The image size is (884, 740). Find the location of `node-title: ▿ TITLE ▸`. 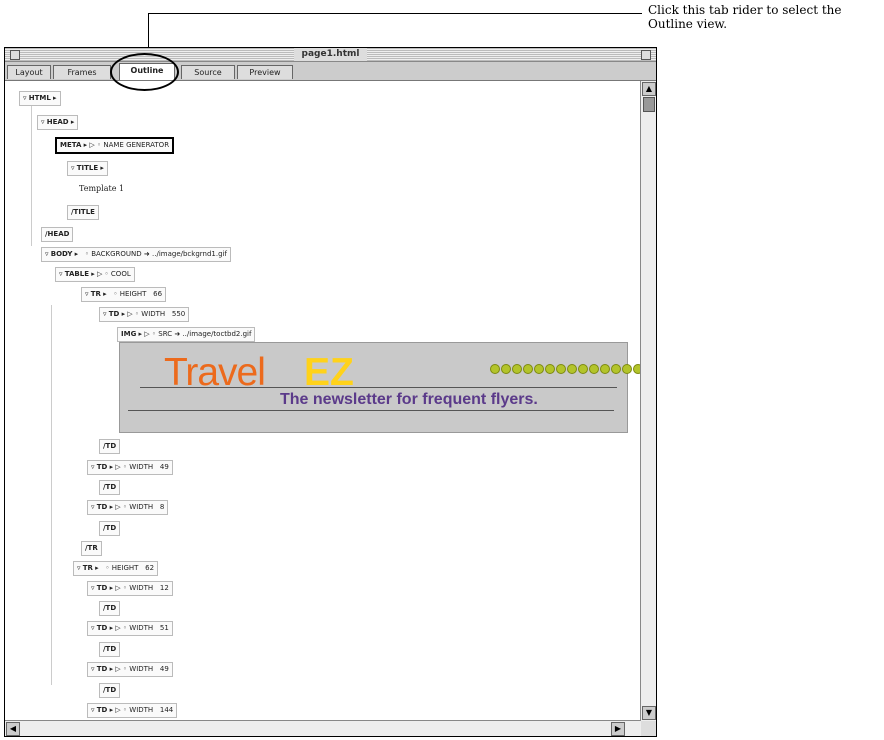

node-title: ▿ TITLE ▸ is located at coordinates (87, 168).